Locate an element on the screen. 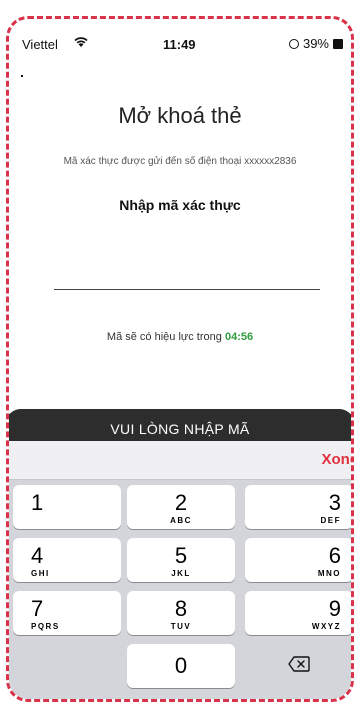 This screenshot has width=364, height=710. key-digit: 4 is located at coordinates (37, 555).